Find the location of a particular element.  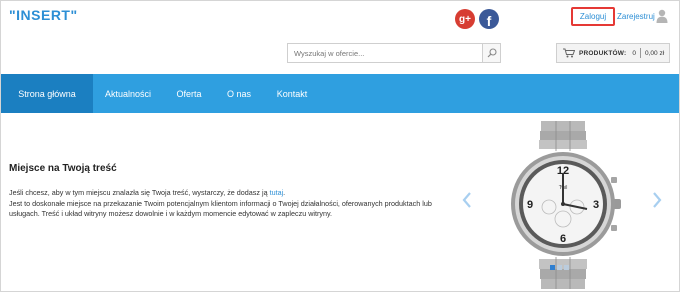

cart-divider is located at coordinates (641, 53).